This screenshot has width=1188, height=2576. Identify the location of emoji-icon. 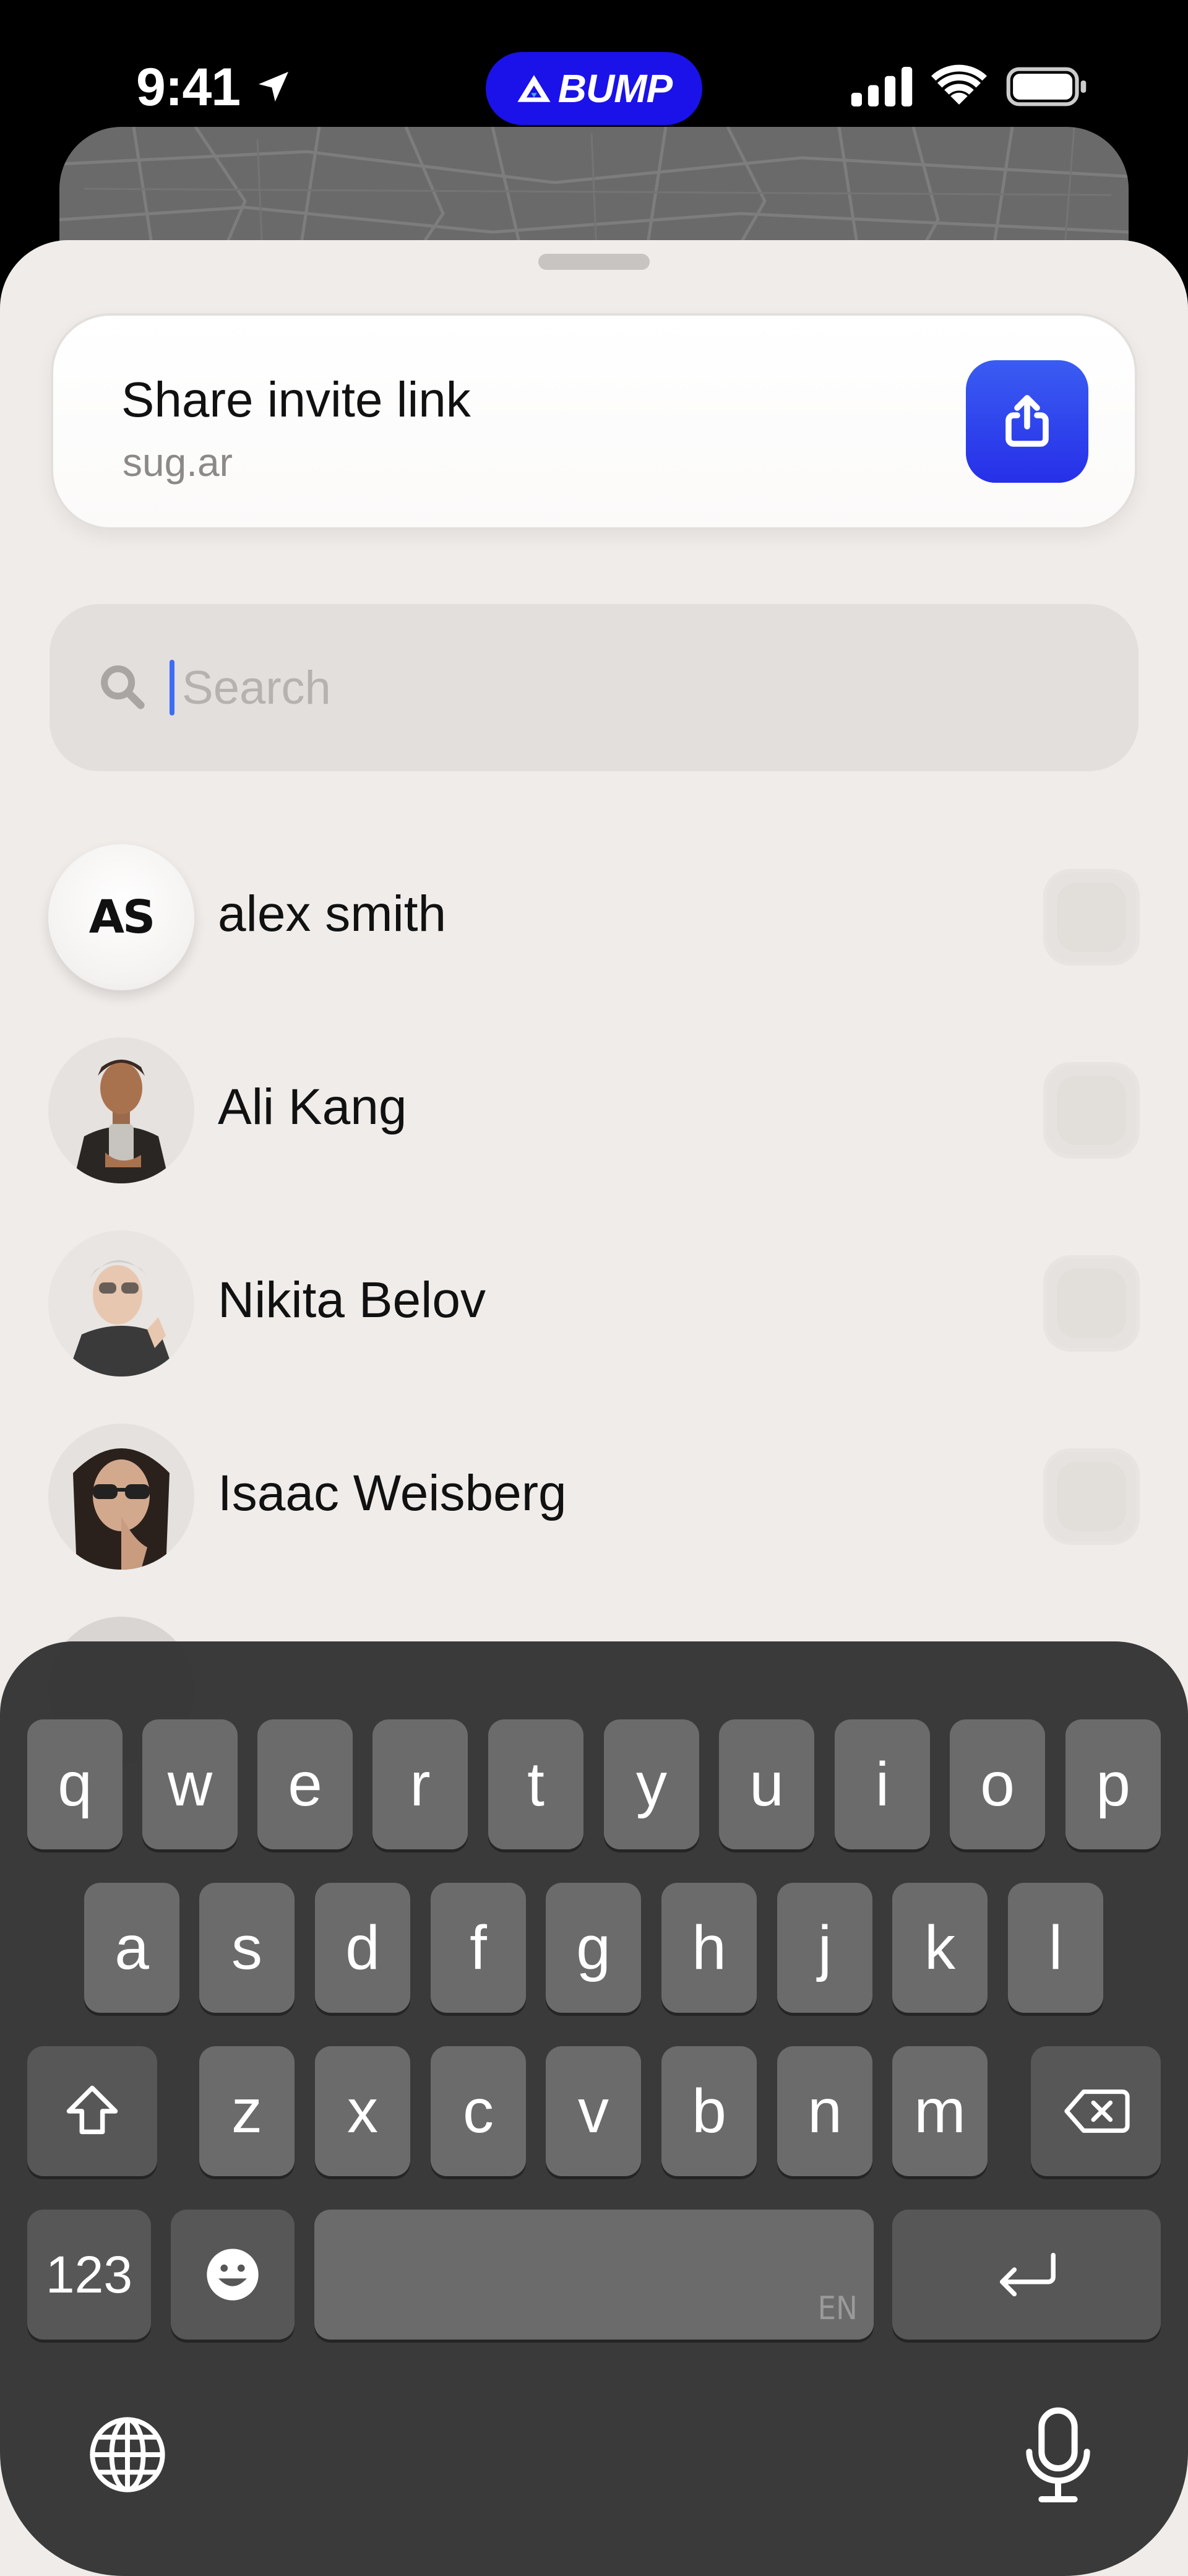
(233, 2275).